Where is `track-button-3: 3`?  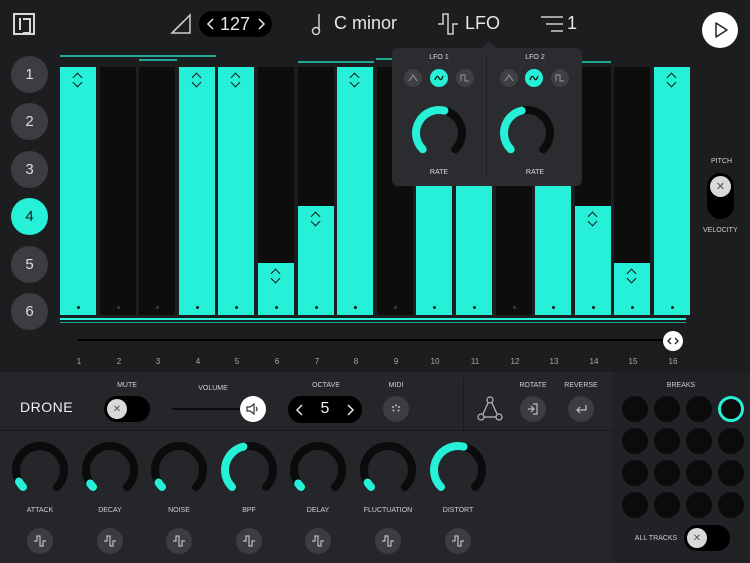
track-button-3: 3 is located at coordinates (29, 169).